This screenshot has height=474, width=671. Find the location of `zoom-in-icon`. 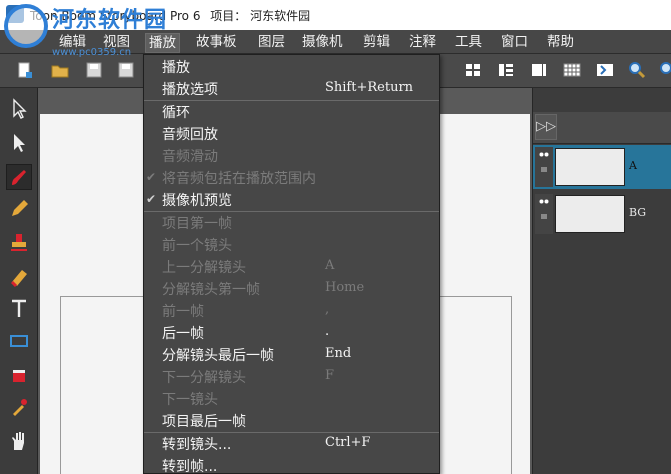

zoom-in-icon is located at coordinates (637, 70).